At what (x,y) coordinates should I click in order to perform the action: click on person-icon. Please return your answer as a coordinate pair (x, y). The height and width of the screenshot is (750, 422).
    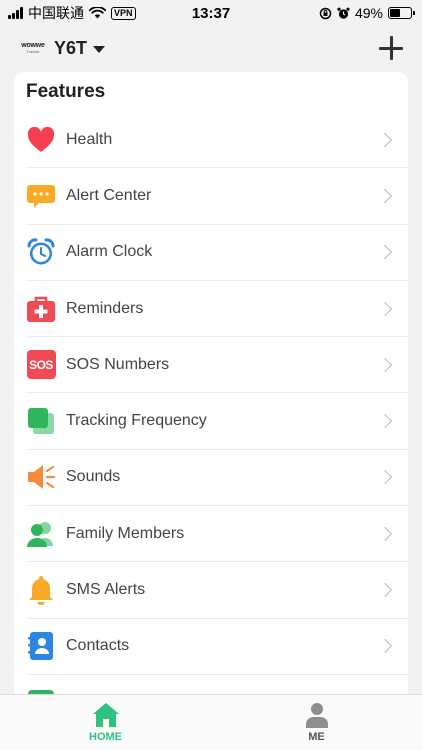
    Looking at the image, I should click on (316, 715).